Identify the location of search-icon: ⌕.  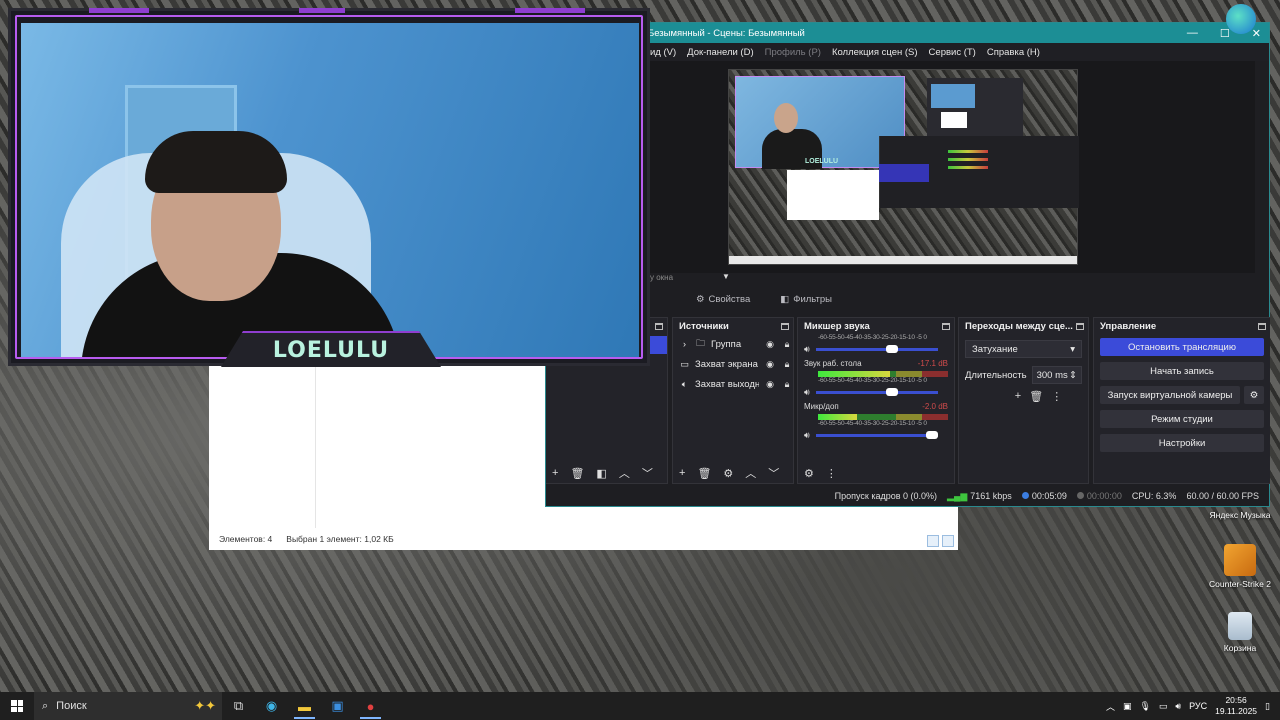
(45, 705).